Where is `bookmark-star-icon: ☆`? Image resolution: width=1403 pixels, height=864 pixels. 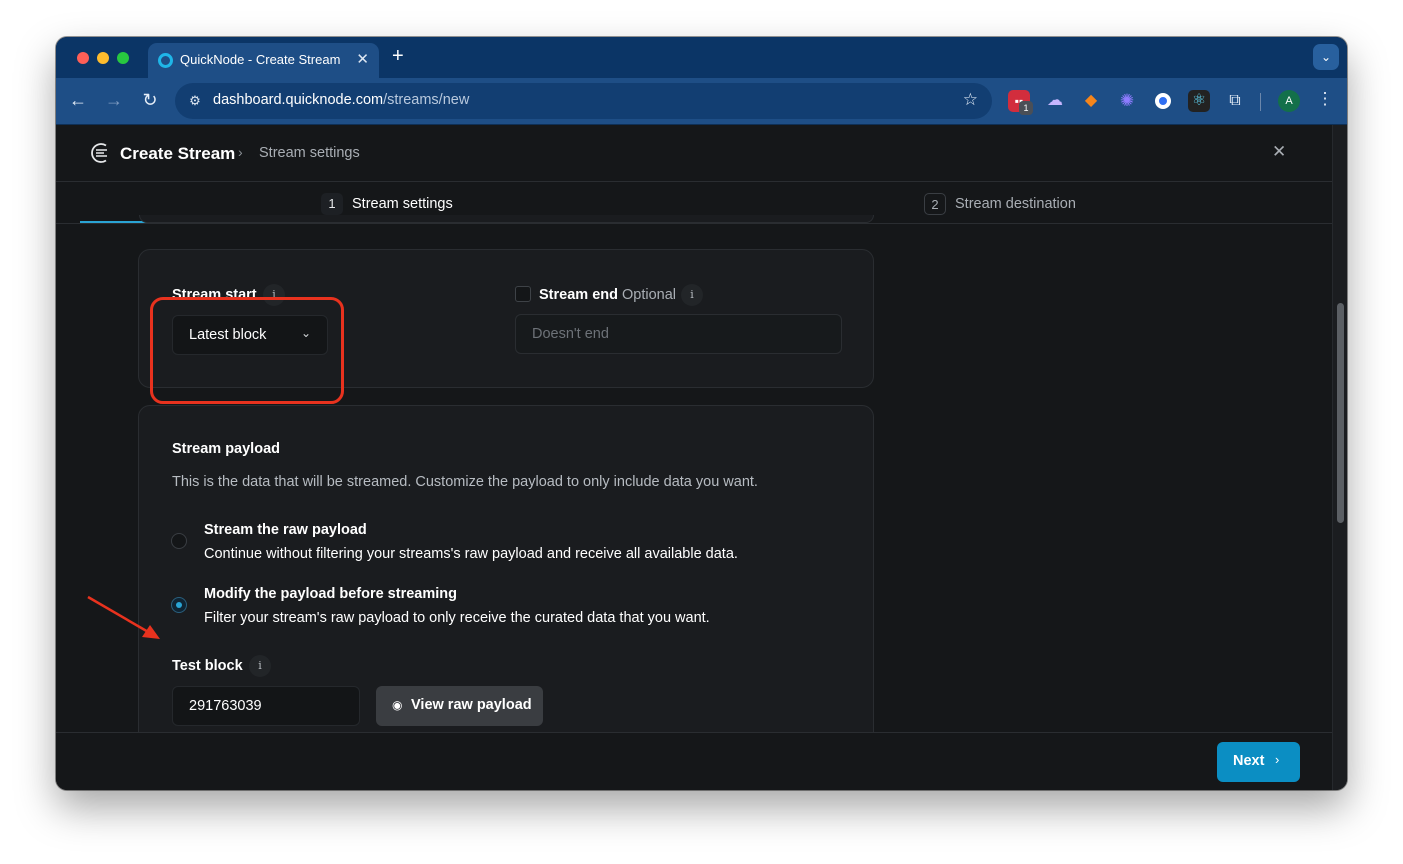
bookmark-star-icon: ☆ is located at coordinates (970, 100).